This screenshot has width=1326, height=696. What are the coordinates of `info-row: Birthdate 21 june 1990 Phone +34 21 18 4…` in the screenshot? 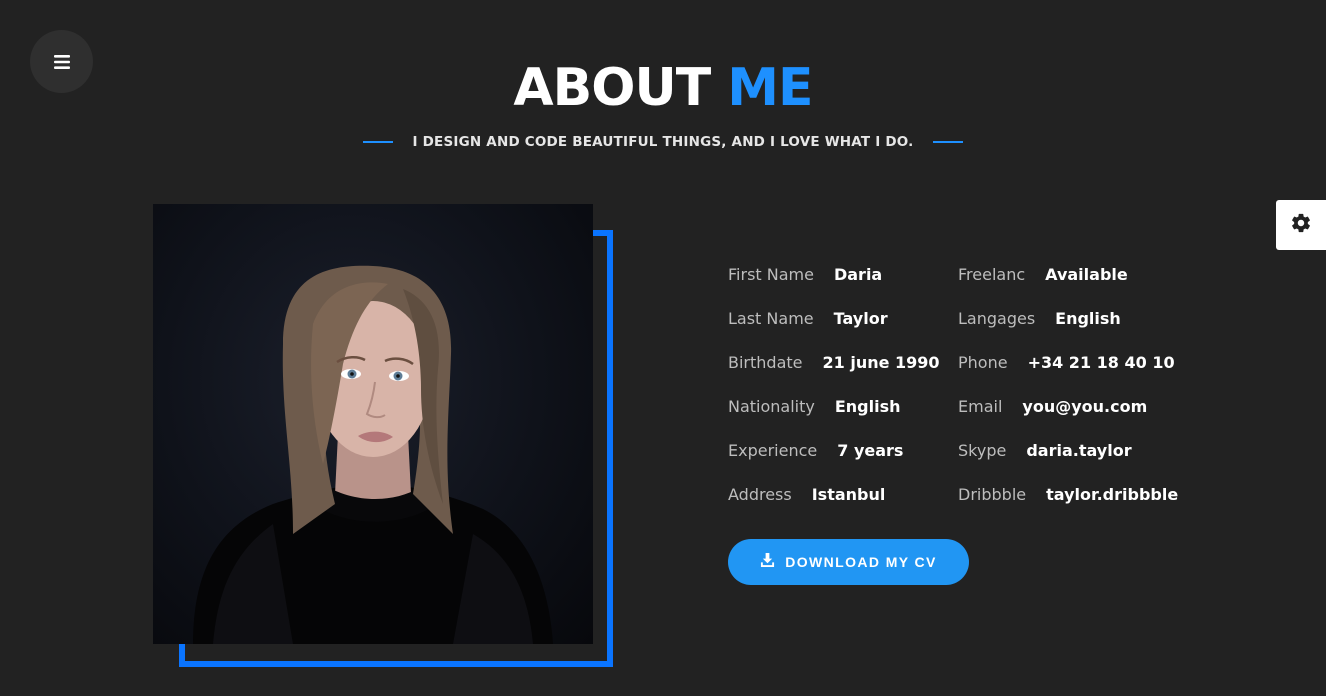 It's located at (978, 363).